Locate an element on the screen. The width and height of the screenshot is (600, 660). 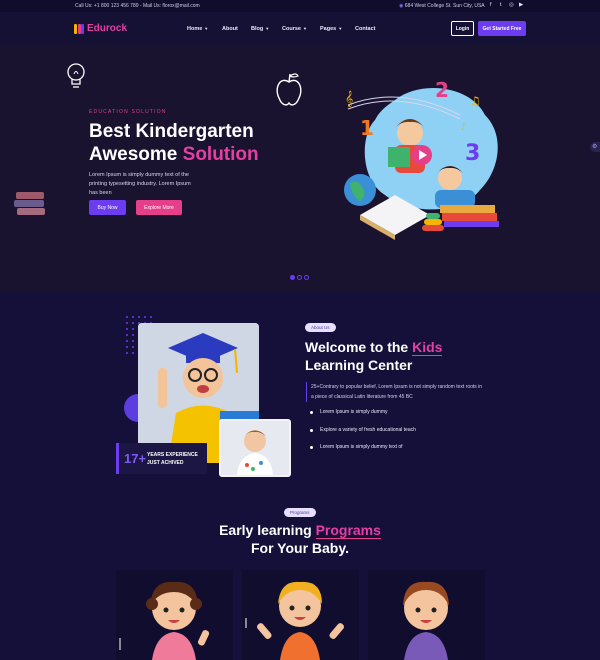
site-logo: Edurock is located at coordinates (100, 28).